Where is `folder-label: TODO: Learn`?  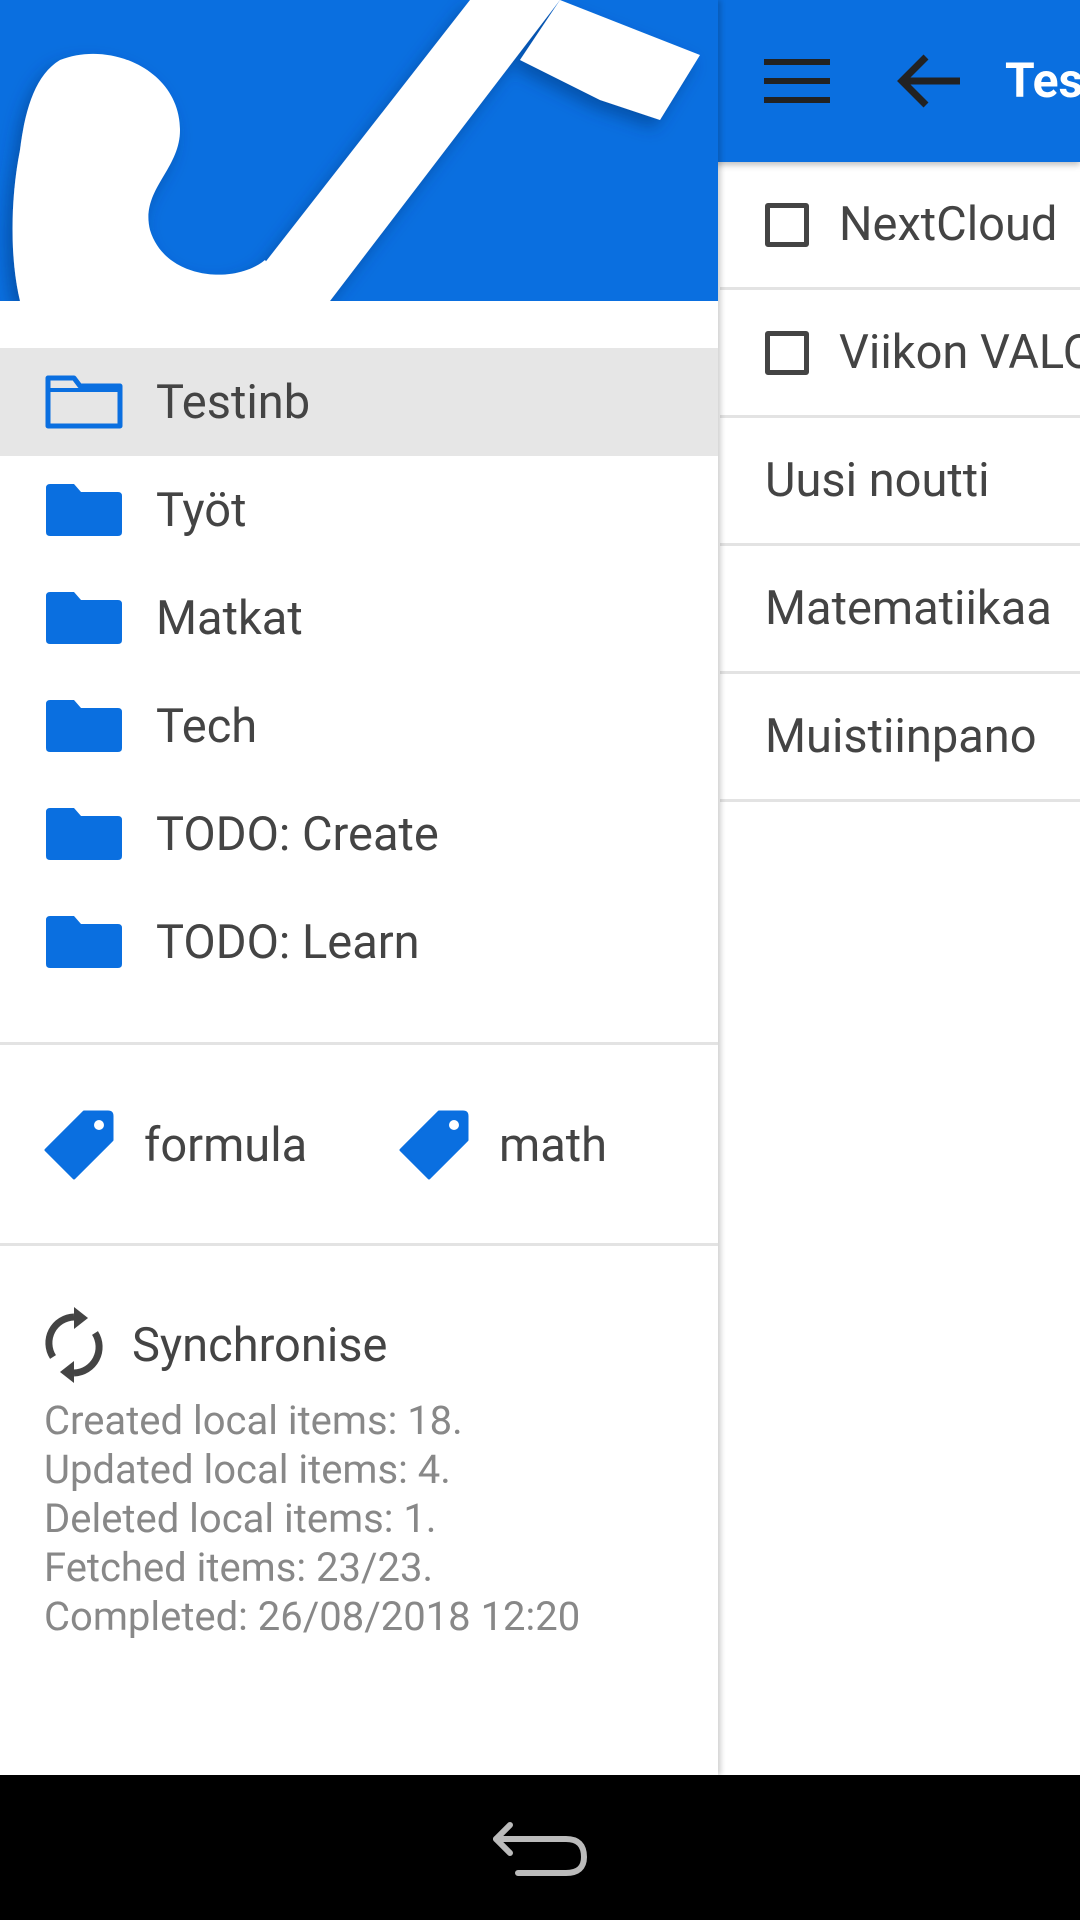
folder-label: TODO: Learn is located at coordinates (288, 942).